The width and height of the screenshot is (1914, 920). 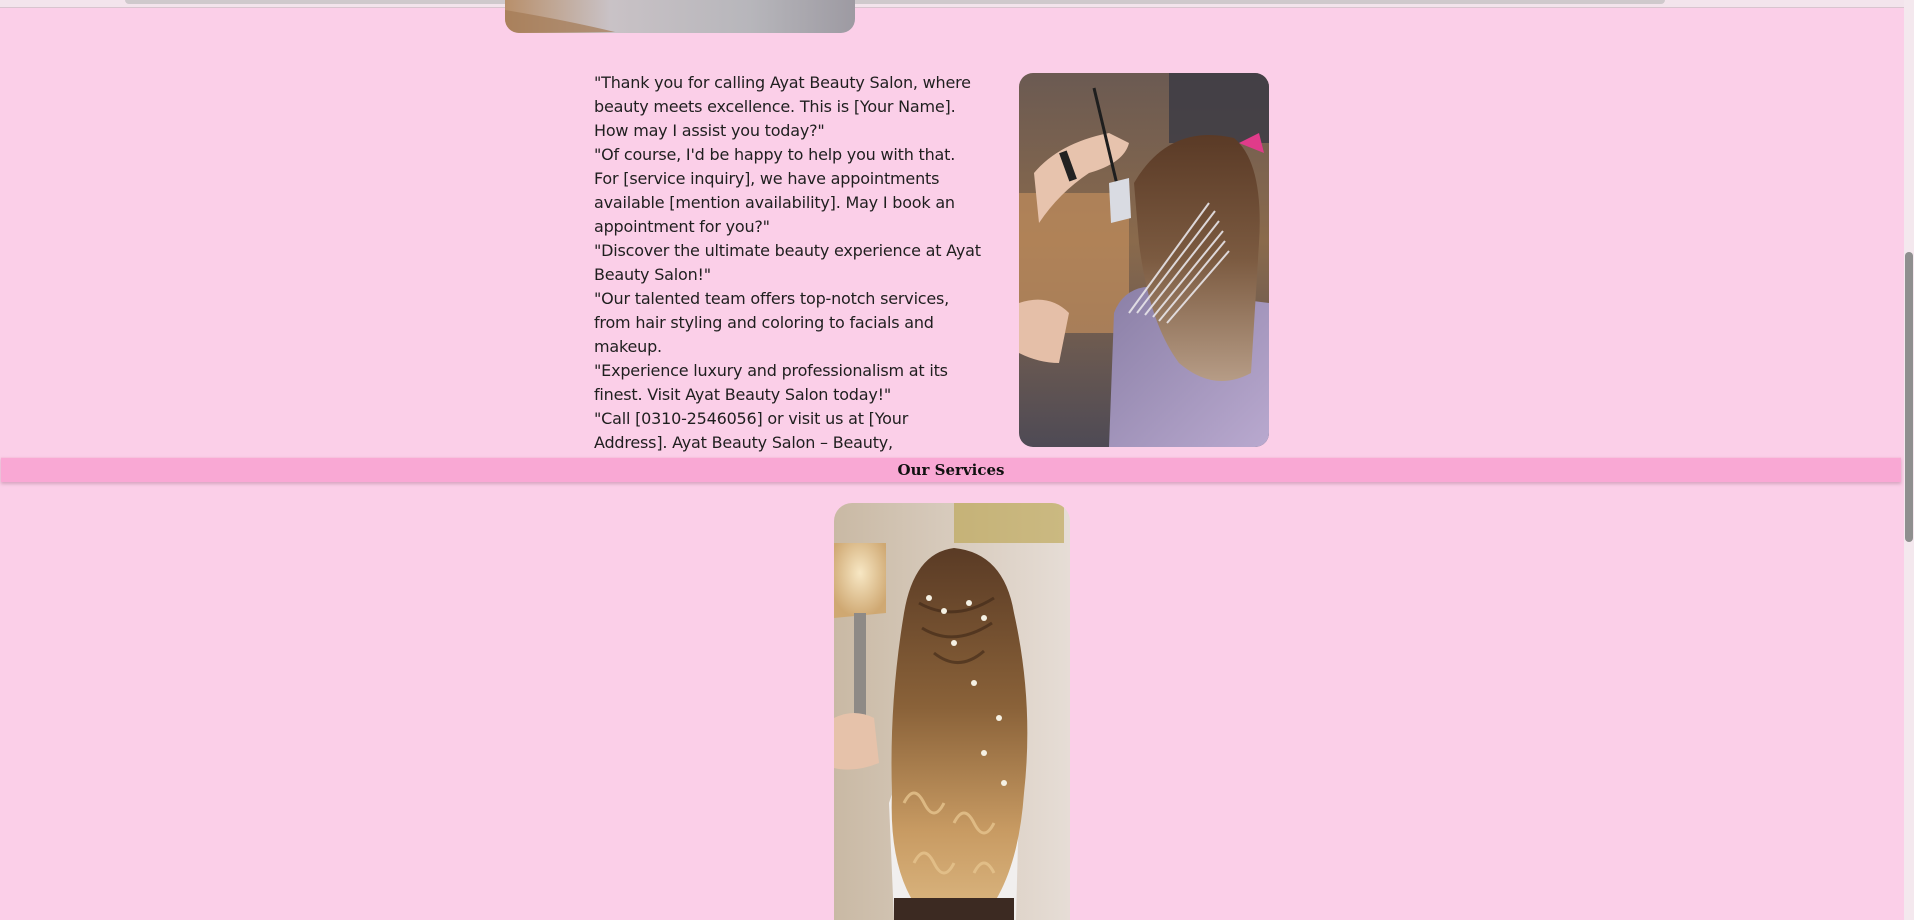 What do you see at coordinates (952, 711) in the screenshot?
I see `bridal-hairstyle-photo` at bounding box center [952, 711].